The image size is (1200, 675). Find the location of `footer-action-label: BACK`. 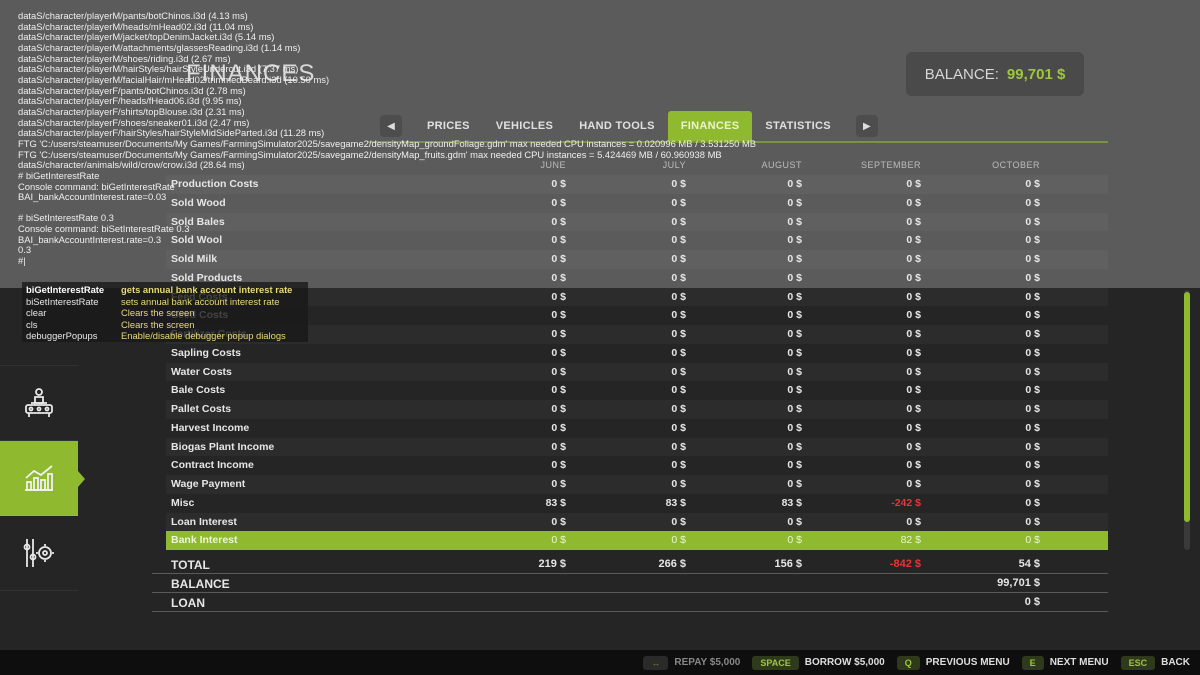

footer-action-label: BACK is located at coordinates (1175, 662).